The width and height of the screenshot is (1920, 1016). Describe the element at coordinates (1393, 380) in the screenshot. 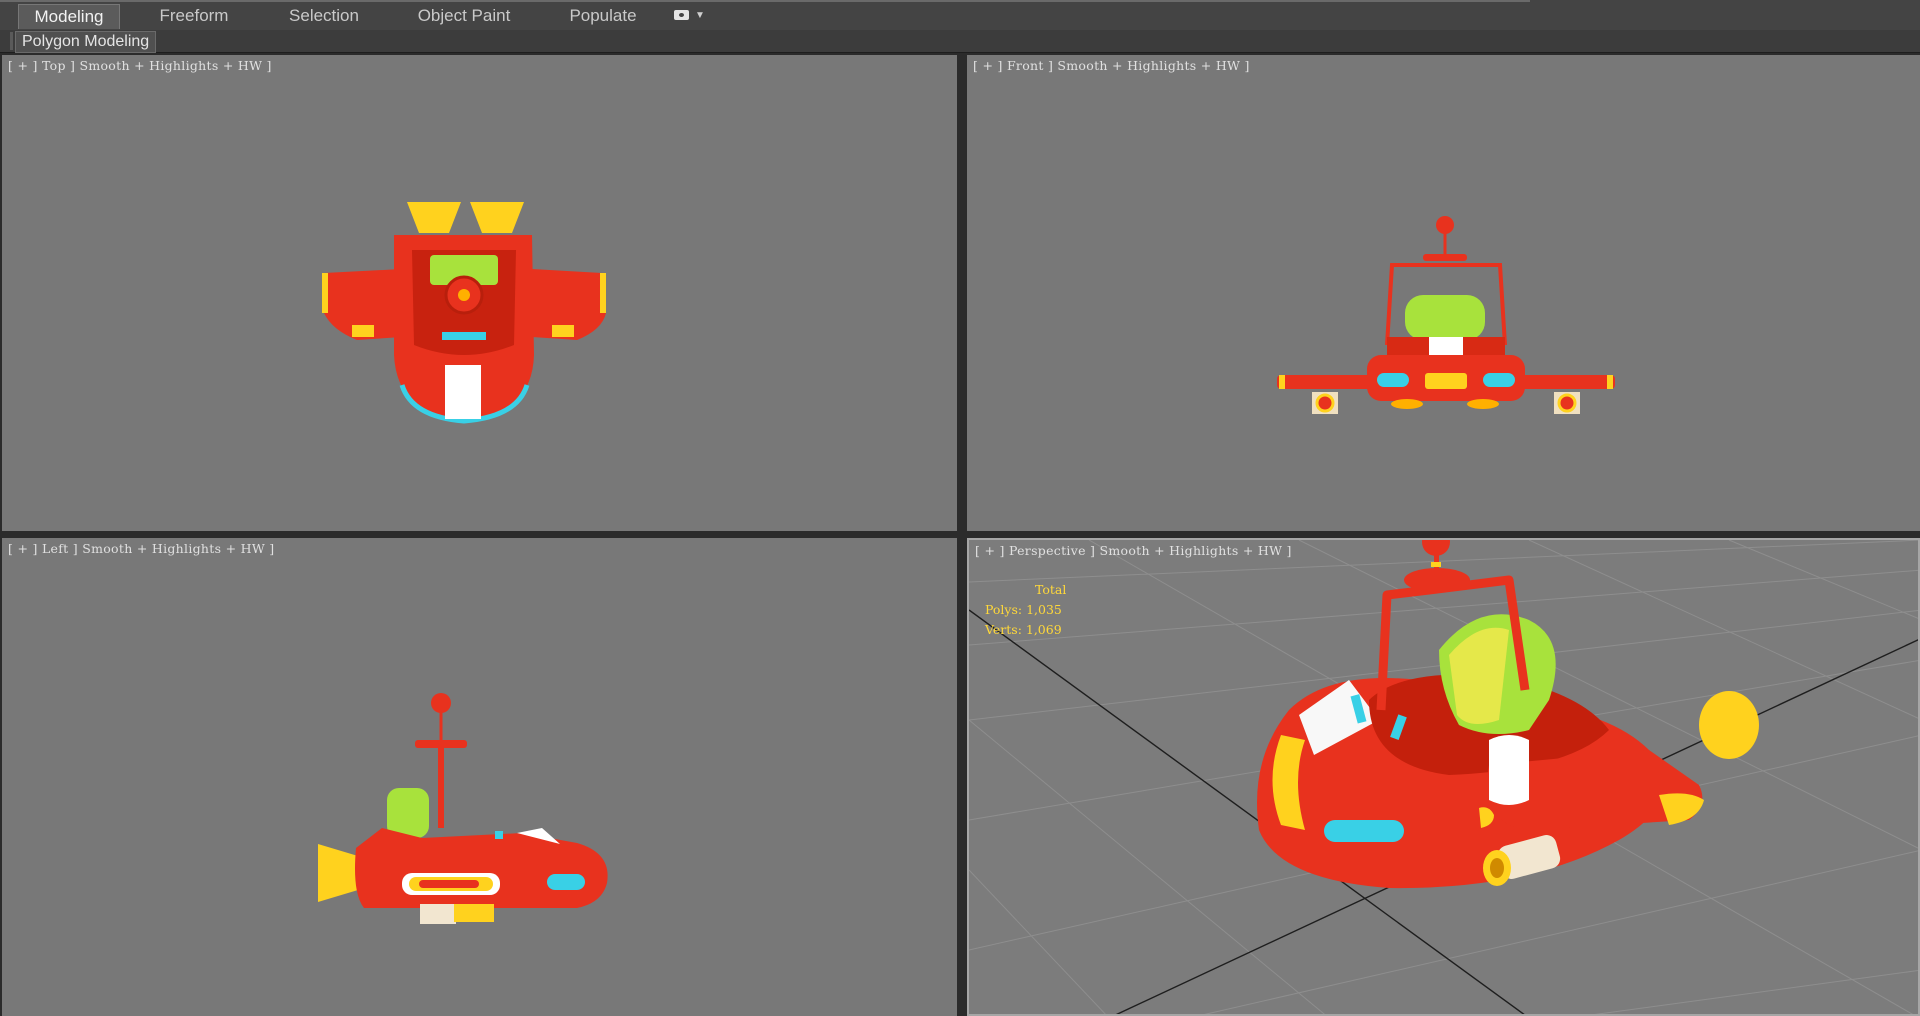

I see `front-light-left` at that location.